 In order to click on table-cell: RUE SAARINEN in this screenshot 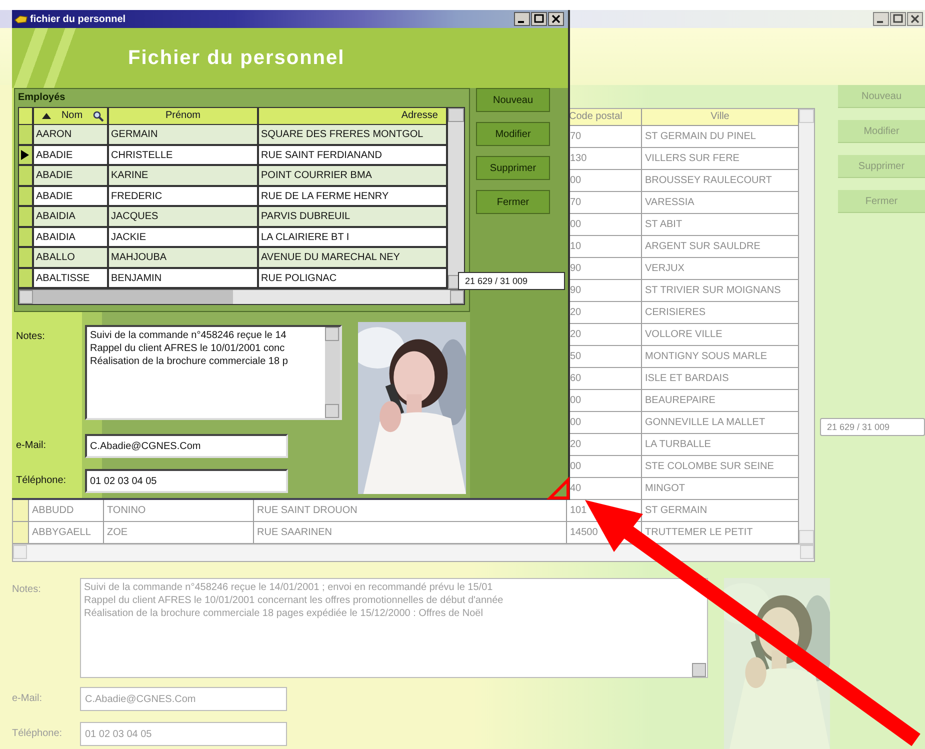, I will do `click(410, 532)`.